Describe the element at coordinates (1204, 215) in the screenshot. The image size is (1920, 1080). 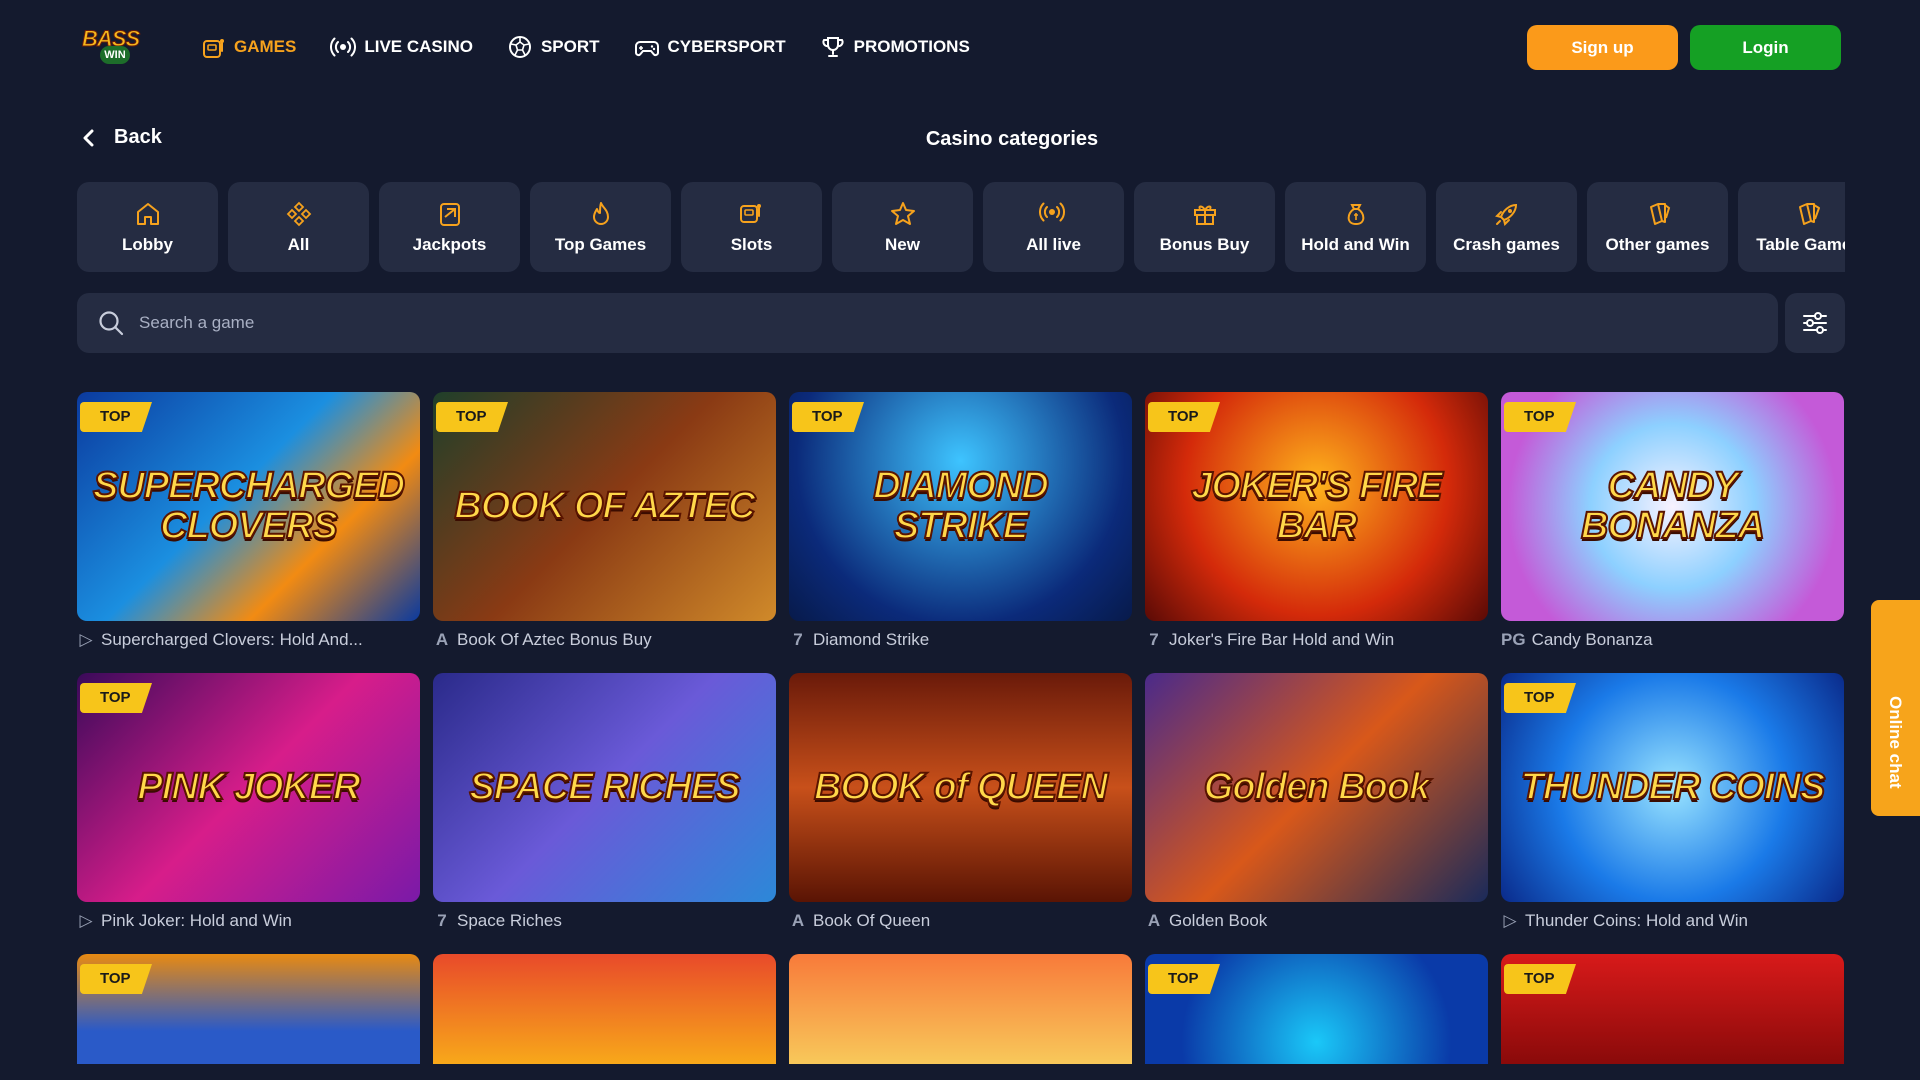
I see `gift-icon` at that location.